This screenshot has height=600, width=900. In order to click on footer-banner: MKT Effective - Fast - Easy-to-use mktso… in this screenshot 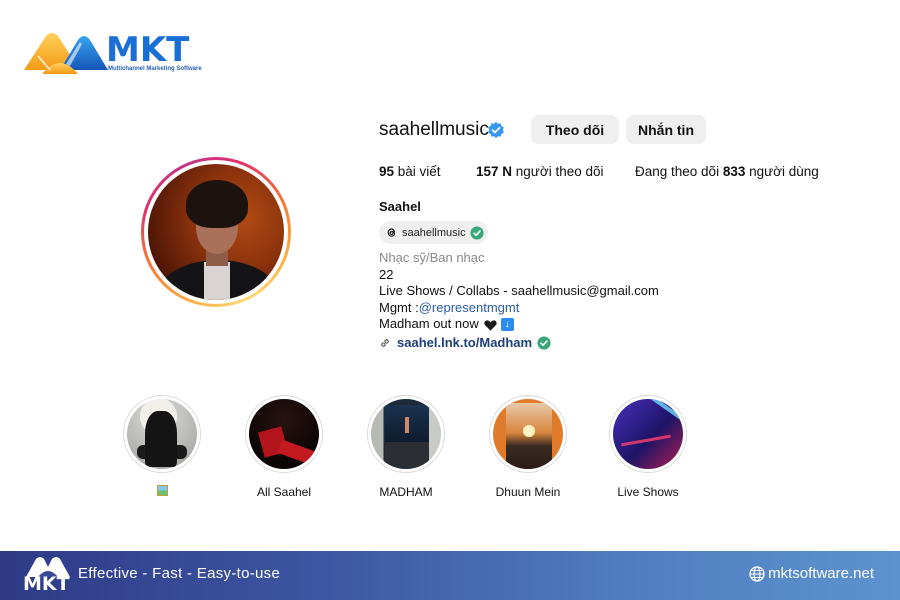, I will do `click(450, 575)`.